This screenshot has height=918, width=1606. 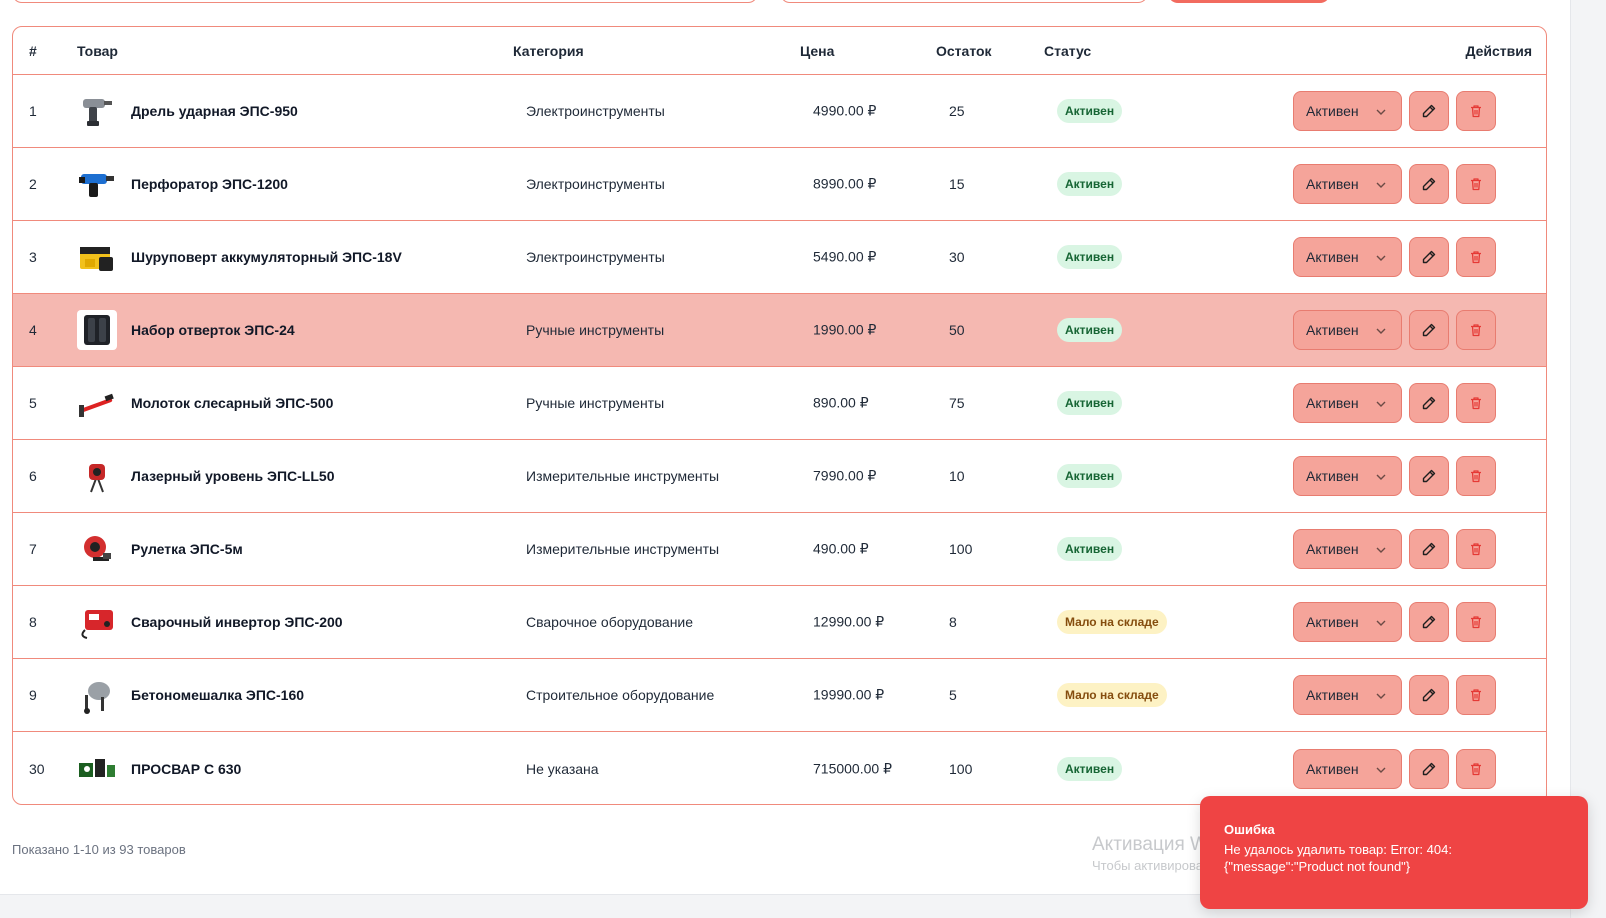 What do you see at coordinates (1588, 459) in the screenshot?
I see `scrollbar-track` at bounding box center [1588, 459].